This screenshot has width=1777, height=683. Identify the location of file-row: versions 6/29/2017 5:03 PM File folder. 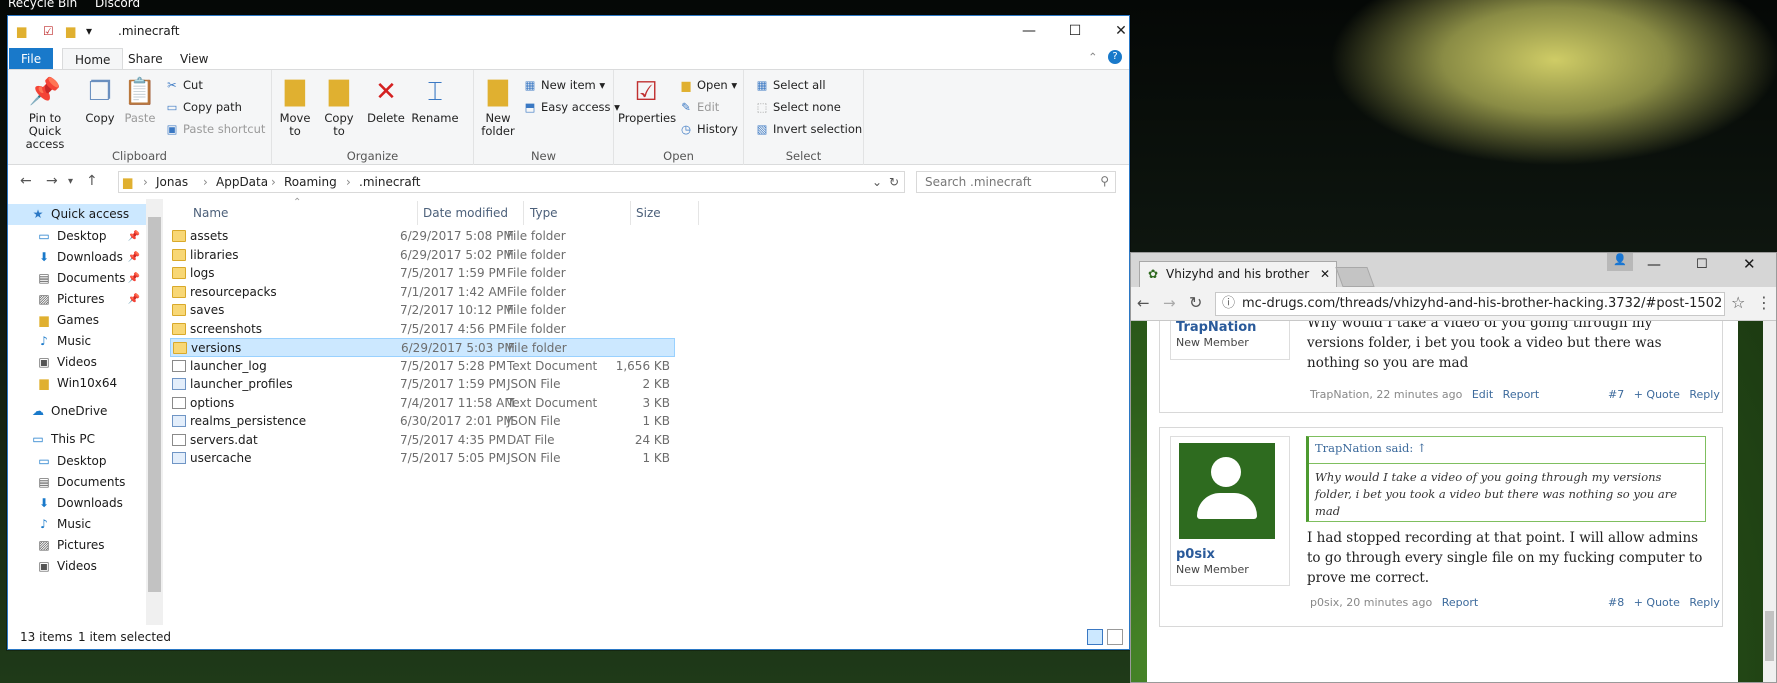
(422, 347).